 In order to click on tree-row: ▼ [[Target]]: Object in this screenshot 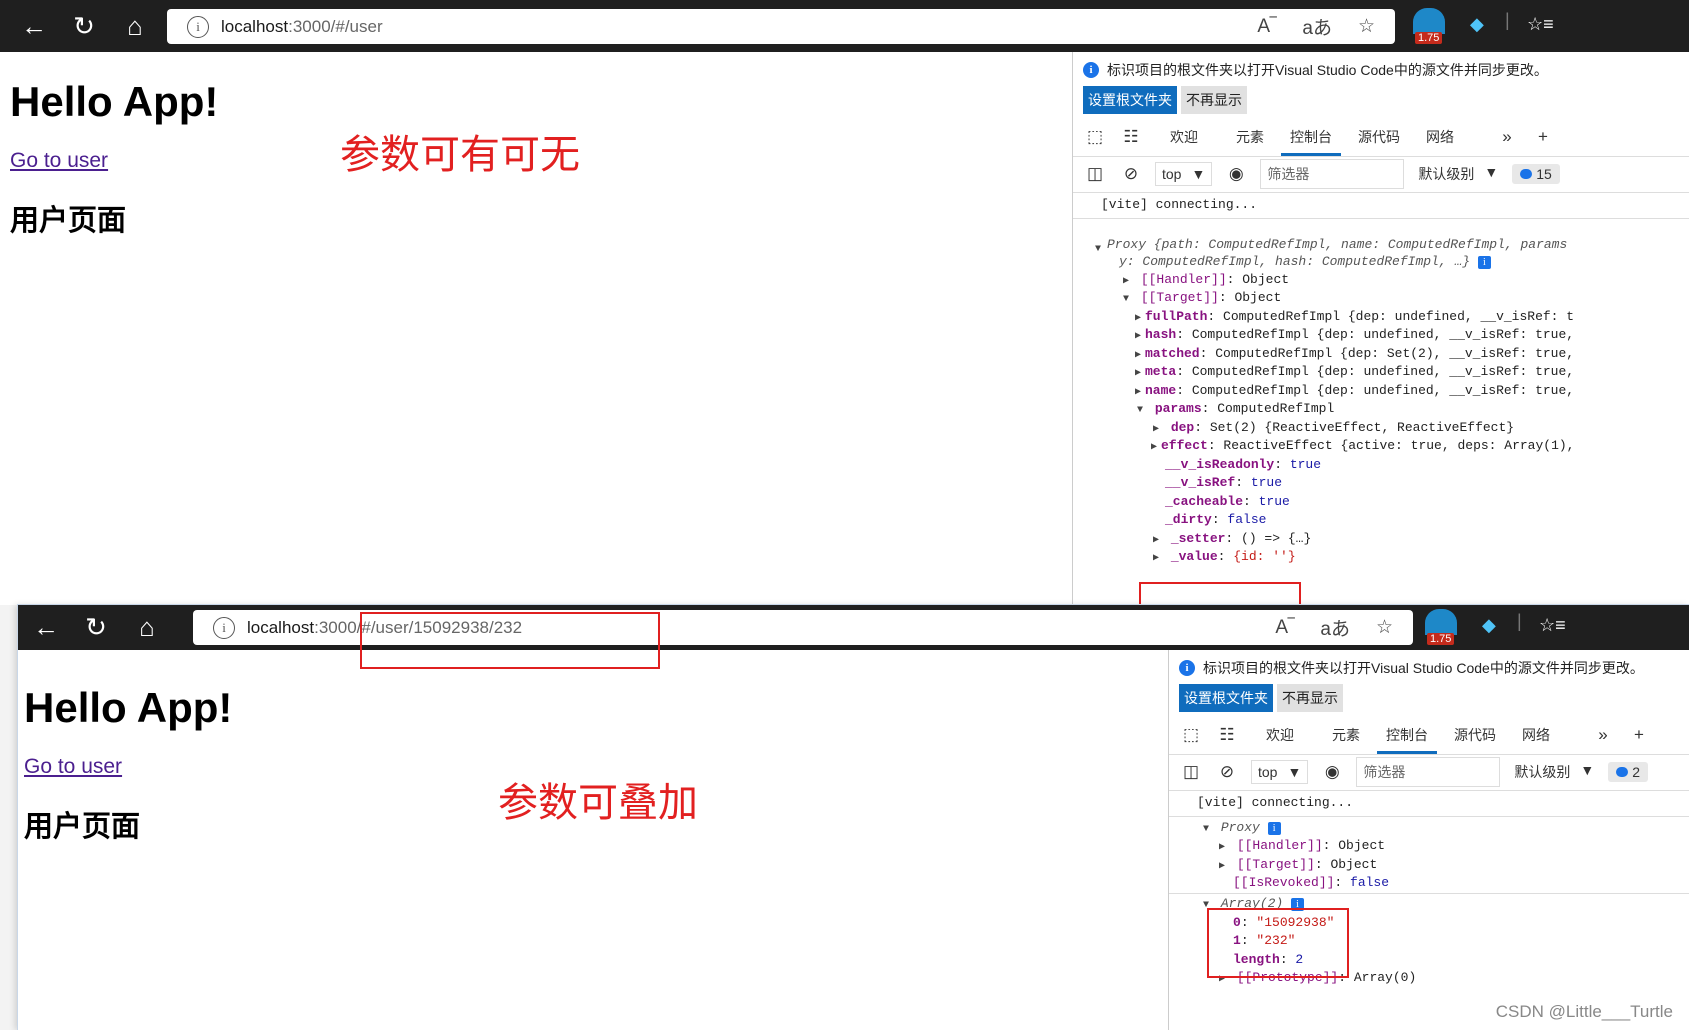, I will do `click(1202, 297)`.